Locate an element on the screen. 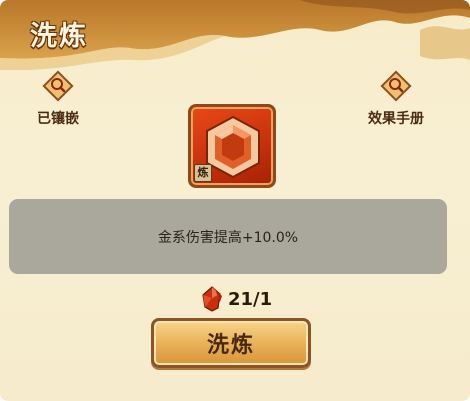  stat-text: 金系伤害提高+10.0% is located at coordinates (228, 237).